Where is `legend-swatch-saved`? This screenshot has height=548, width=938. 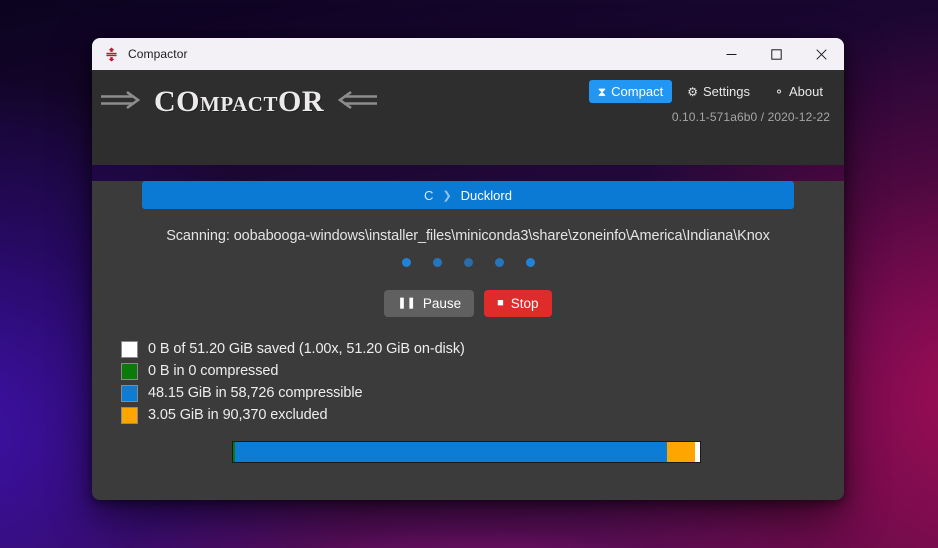
legend-swatch-saved is located at coordinates (129, 349).